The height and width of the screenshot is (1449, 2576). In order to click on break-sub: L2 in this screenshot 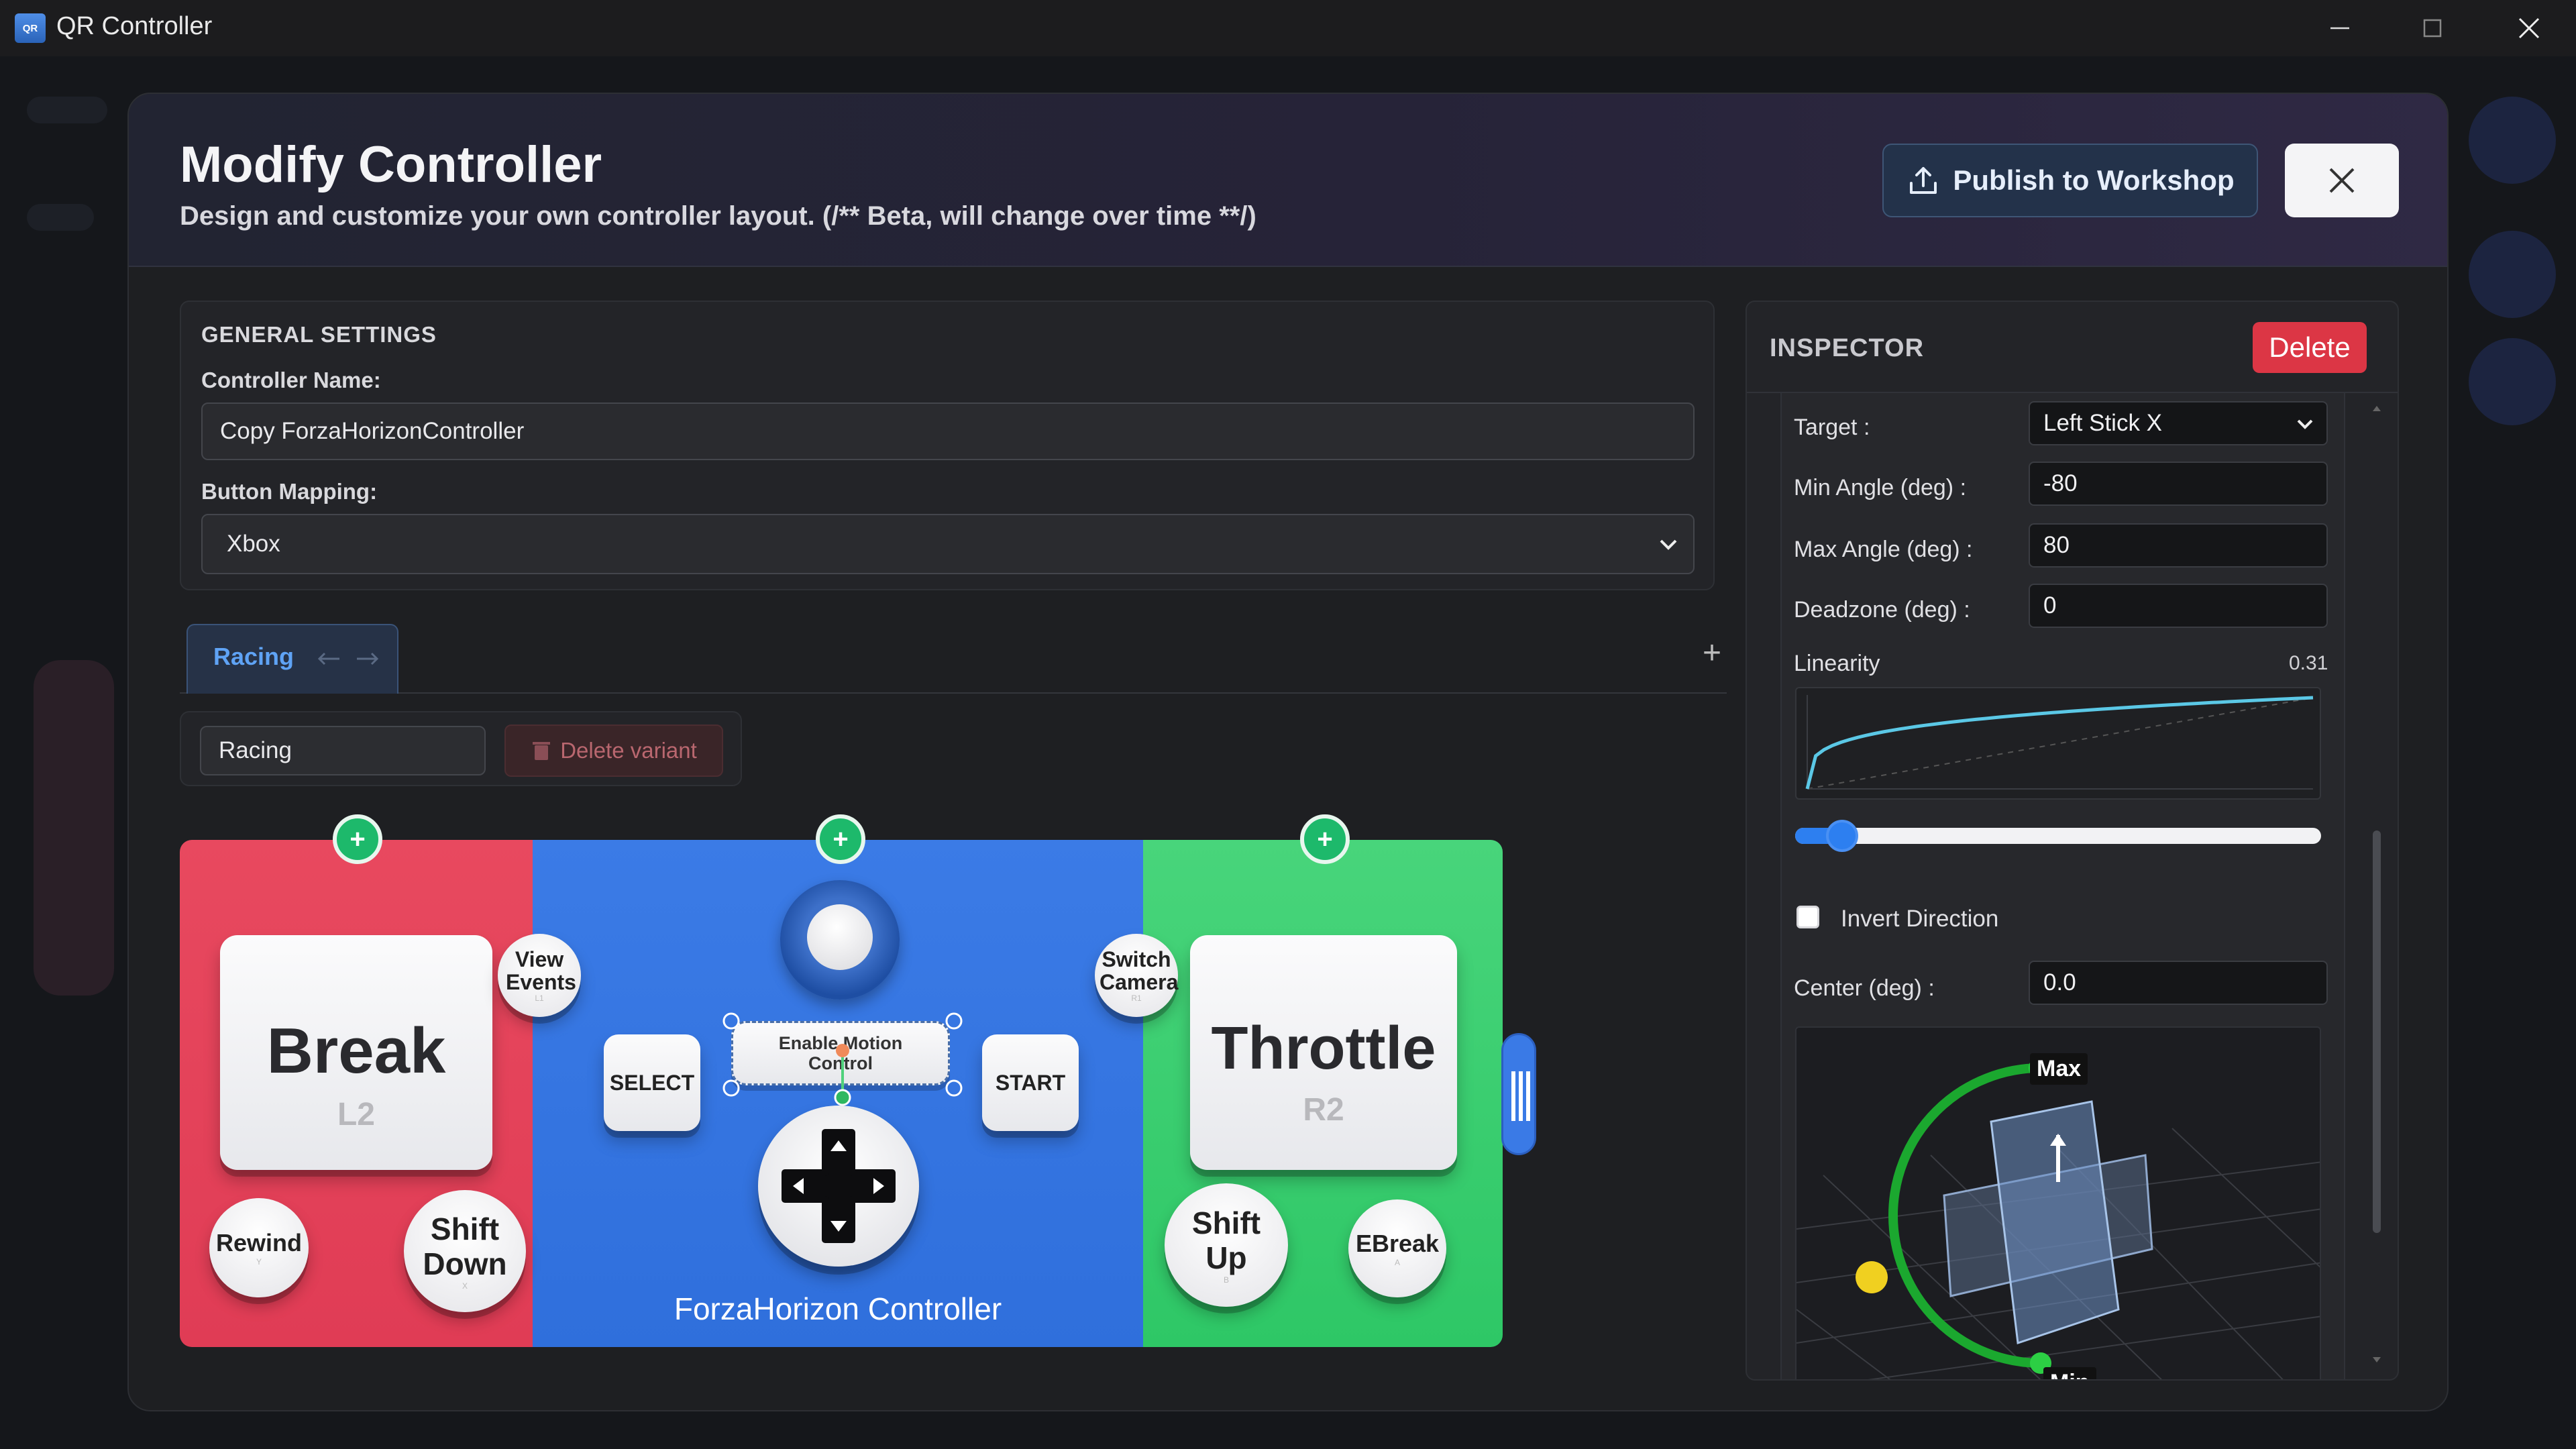, I will do `click(356, 1114)`.